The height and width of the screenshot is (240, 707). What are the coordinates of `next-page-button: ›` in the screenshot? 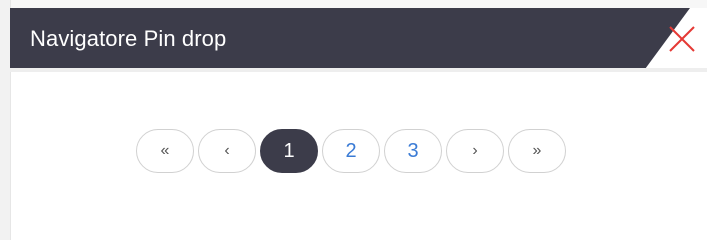 It's located at (475, 151).